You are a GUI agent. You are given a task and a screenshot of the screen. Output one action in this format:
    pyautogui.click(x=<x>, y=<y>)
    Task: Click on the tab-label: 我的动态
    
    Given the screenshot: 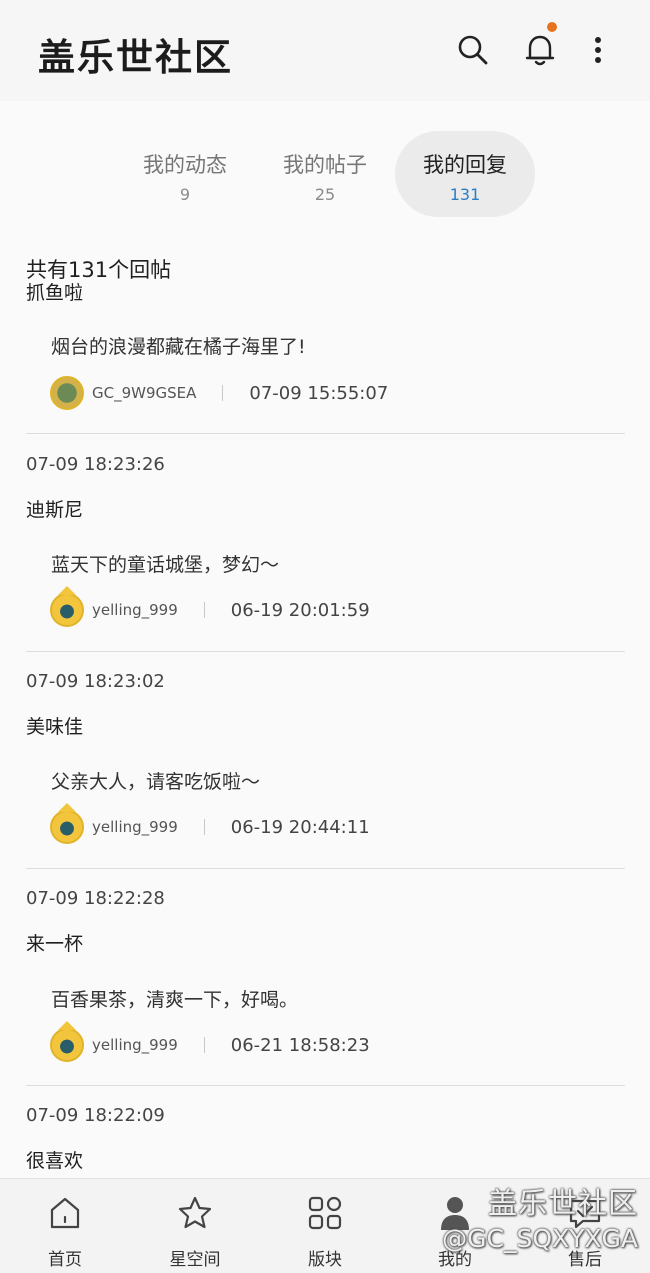 What is the action you would take?
    pyautogui.click(x=185, y=165)
    